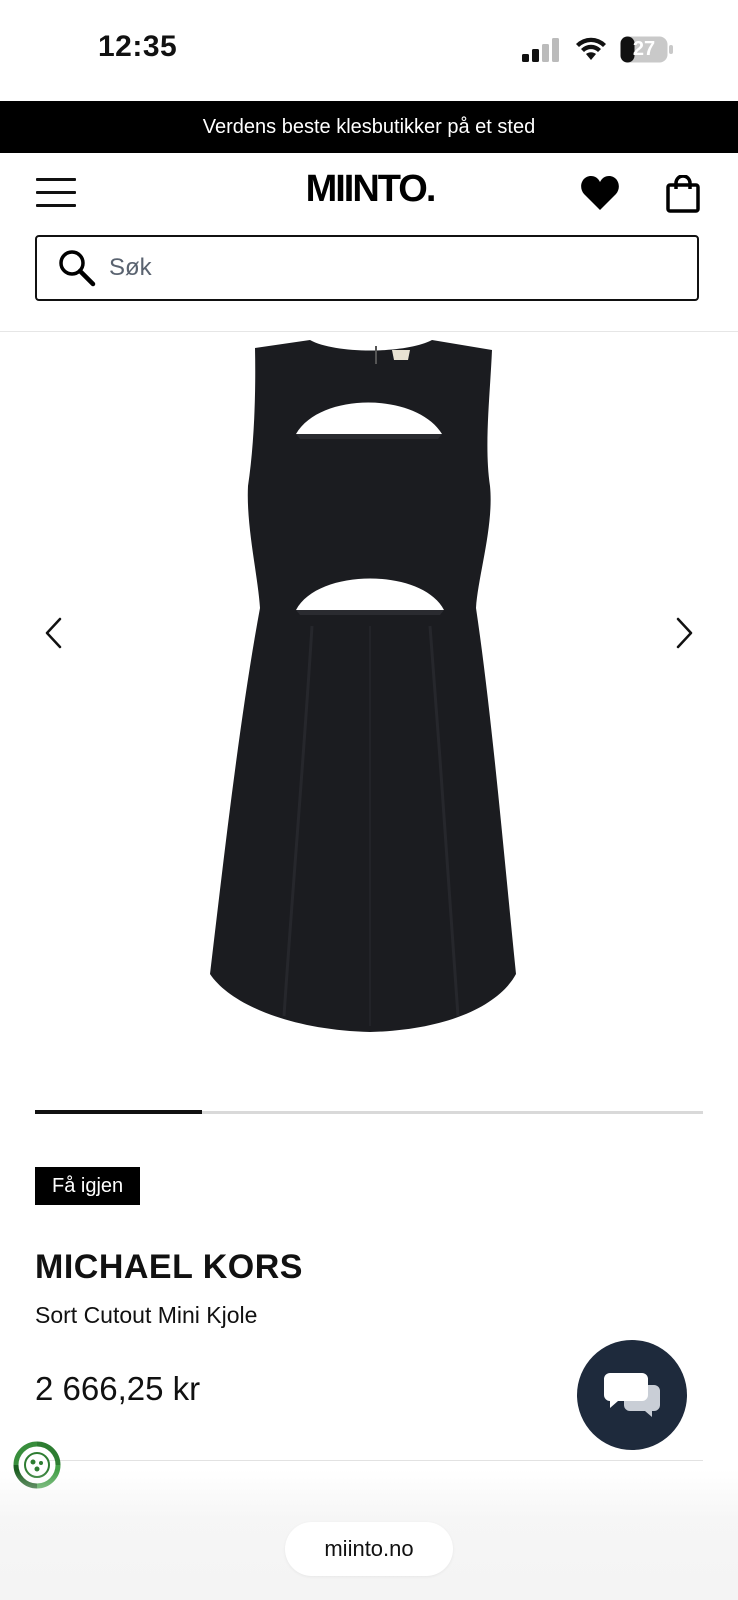 The height and width of the screenshot is (1600, 738). What do you see at coordinates (77, 268) in the screenshot?
I see `search-icon` at bounding box center [77, 268].